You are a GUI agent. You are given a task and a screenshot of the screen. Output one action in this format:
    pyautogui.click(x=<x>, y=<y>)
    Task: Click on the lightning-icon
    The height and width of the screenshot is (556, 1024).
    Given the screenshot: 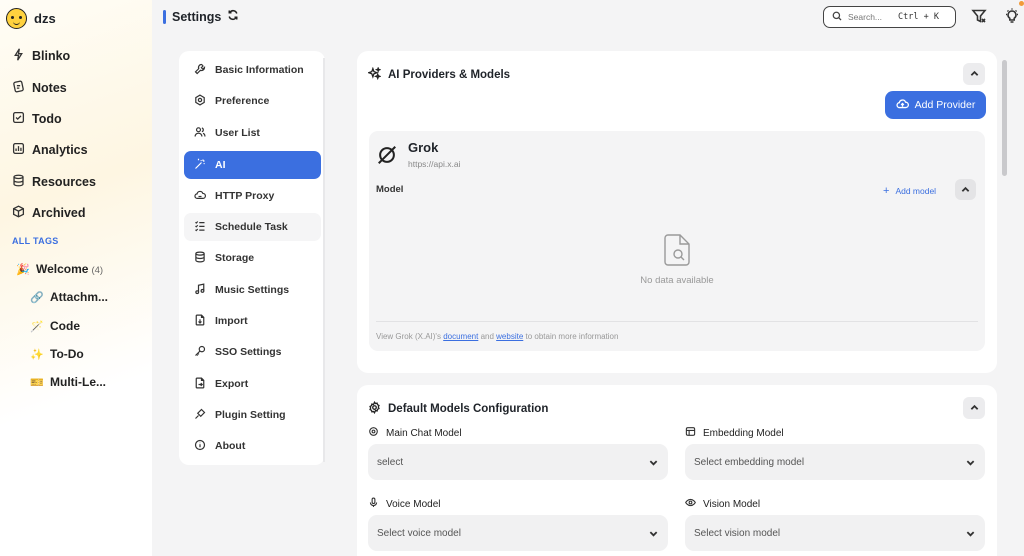 What is the action you would take?
    pyautogui.click(x=18, y=56)
    